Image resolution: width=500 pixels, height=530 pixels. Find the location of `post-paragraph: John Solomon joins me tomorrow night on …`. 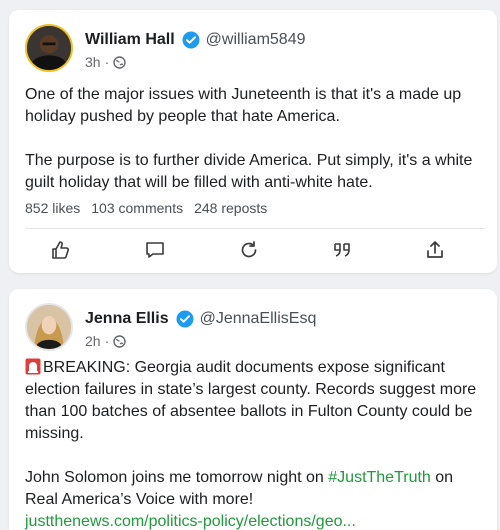

post-paragraph: John Solomon joins me tomorrow night on … is located at coordinates (255, 489).